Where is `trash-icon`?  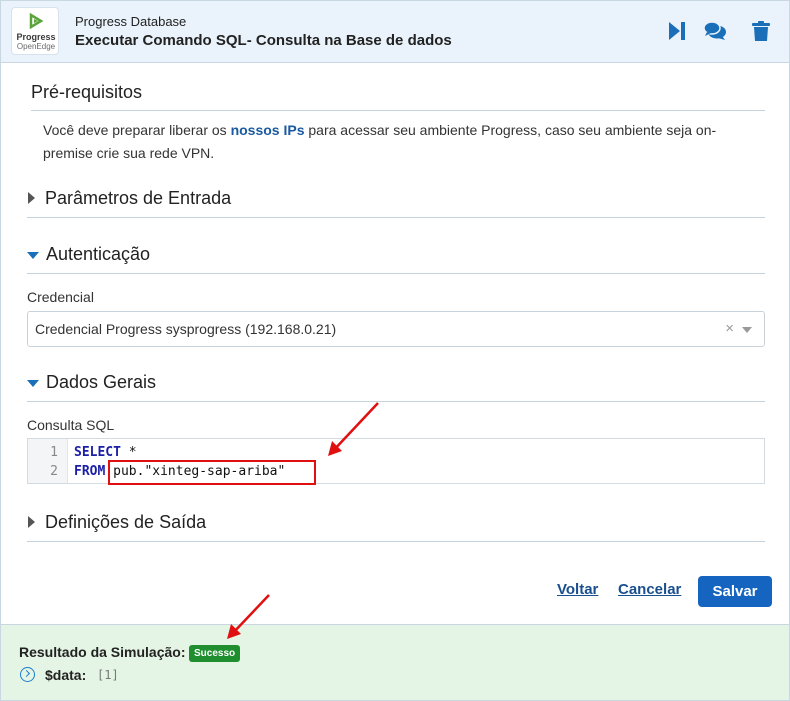 trash-icon is located at coordinates (761, 31).